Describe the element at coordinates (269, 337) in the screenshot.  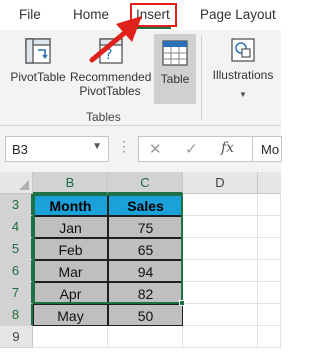
I see `cell-e9` at that location.